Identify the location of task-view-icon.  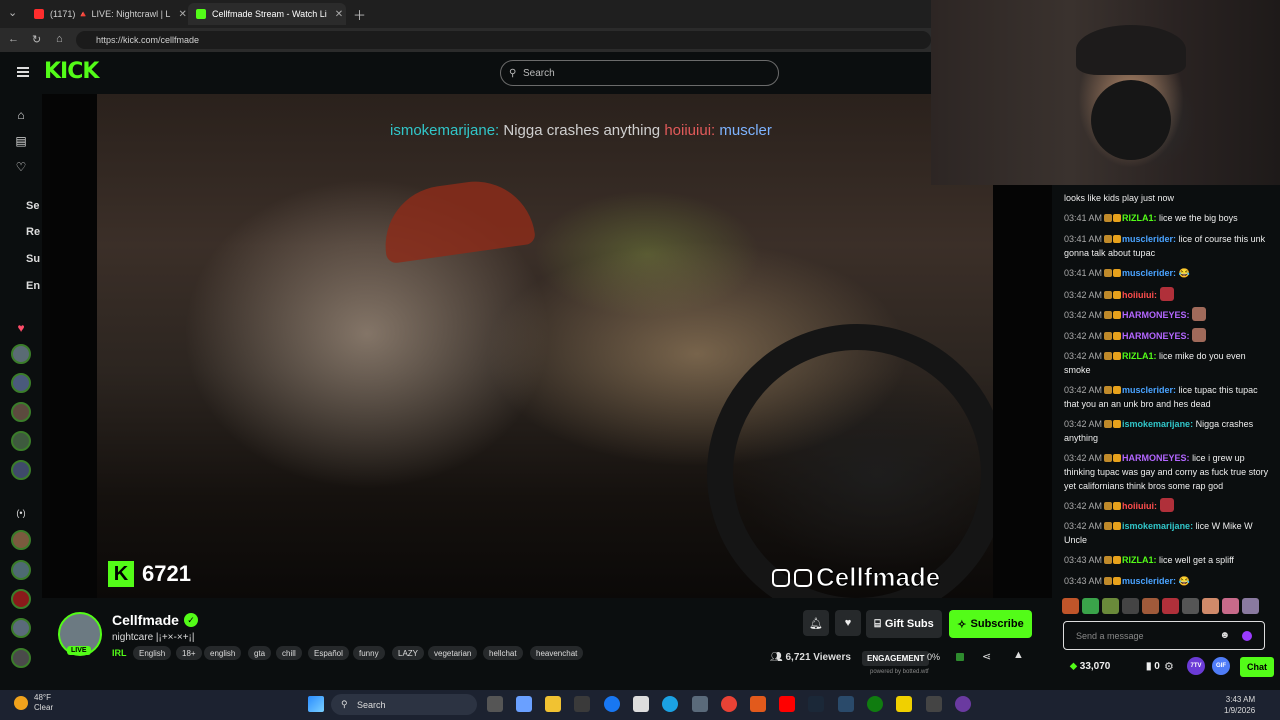
(495, 704).